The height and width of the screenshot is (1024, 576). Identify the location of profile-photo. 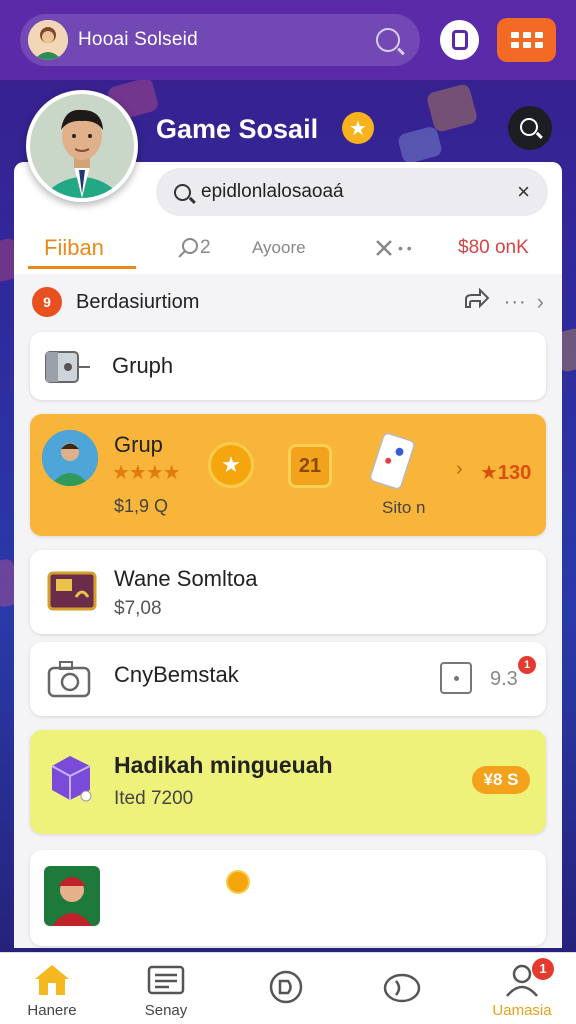
(82, 146).